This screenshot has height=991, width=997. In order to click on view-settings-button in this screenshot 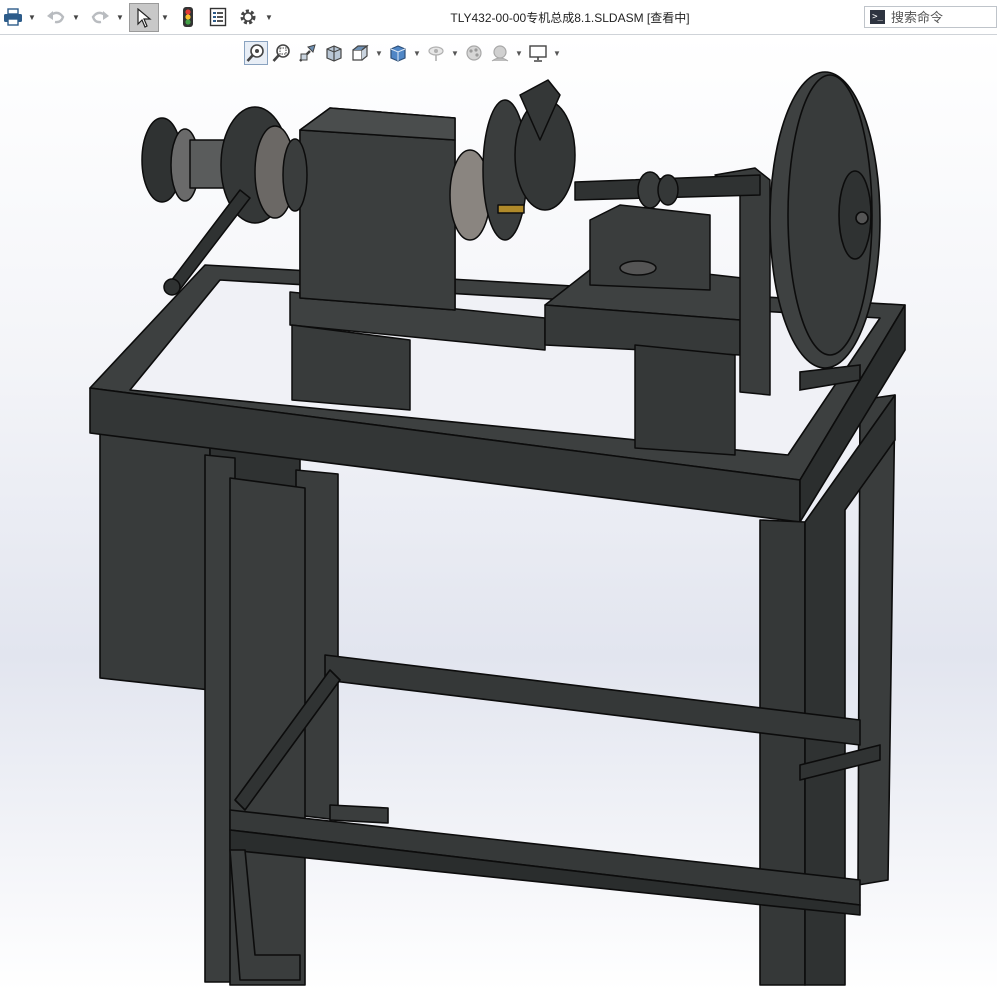, I will do `click(538, 53)`.